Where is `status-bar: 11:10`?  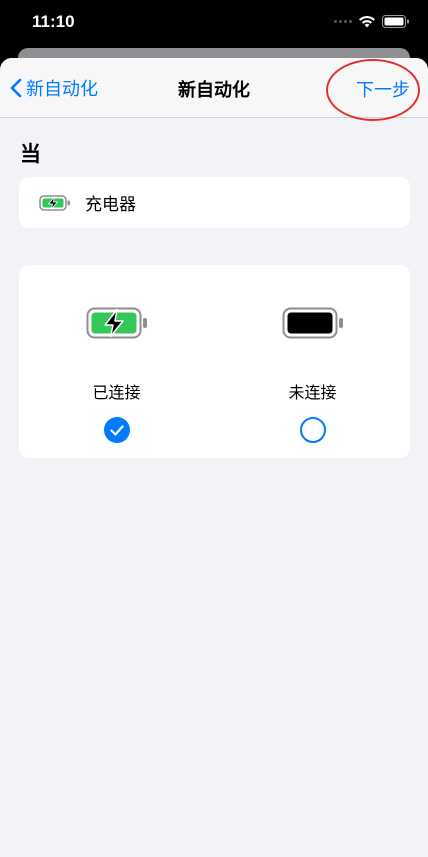
status-bar: 11:10 is located at coordinates (214, 24).